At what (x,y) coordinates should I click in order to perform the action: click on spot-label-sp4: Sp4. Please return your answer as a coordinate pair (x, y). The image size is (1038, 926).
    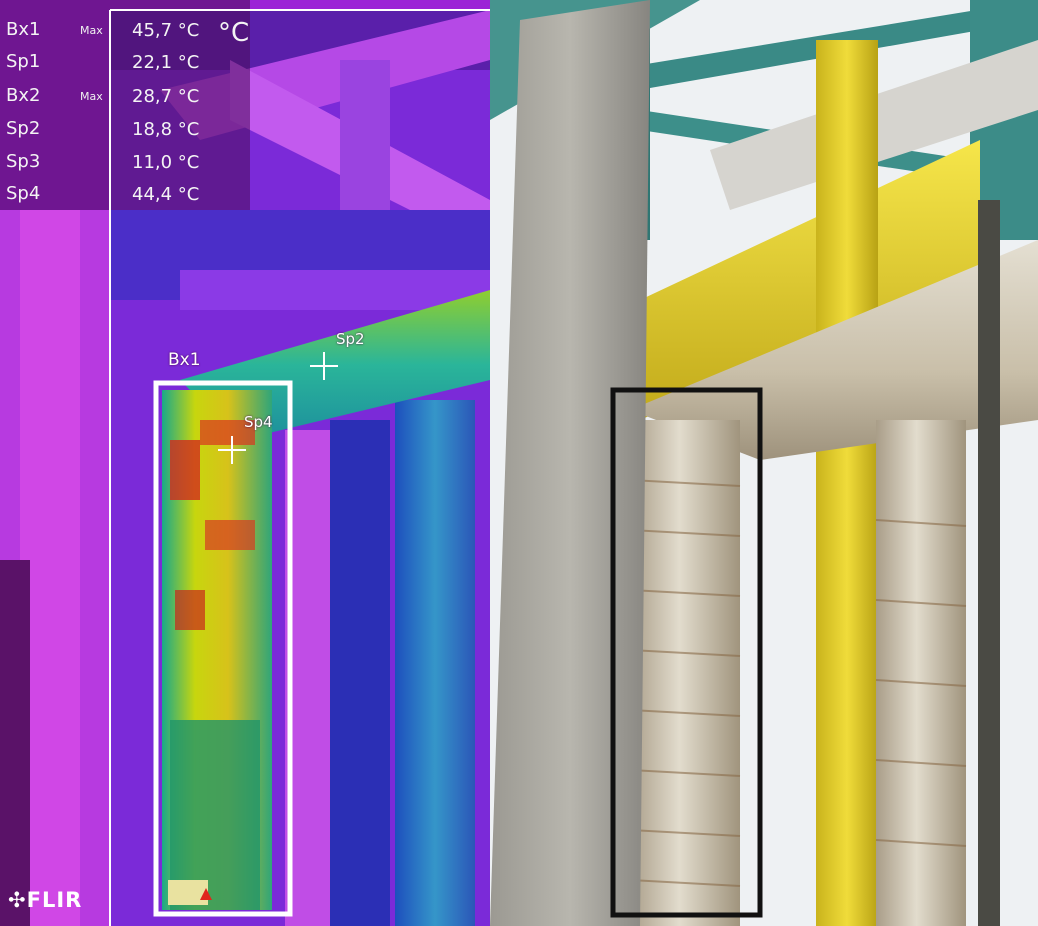
    Looking at the image, I should click on (258, 422).